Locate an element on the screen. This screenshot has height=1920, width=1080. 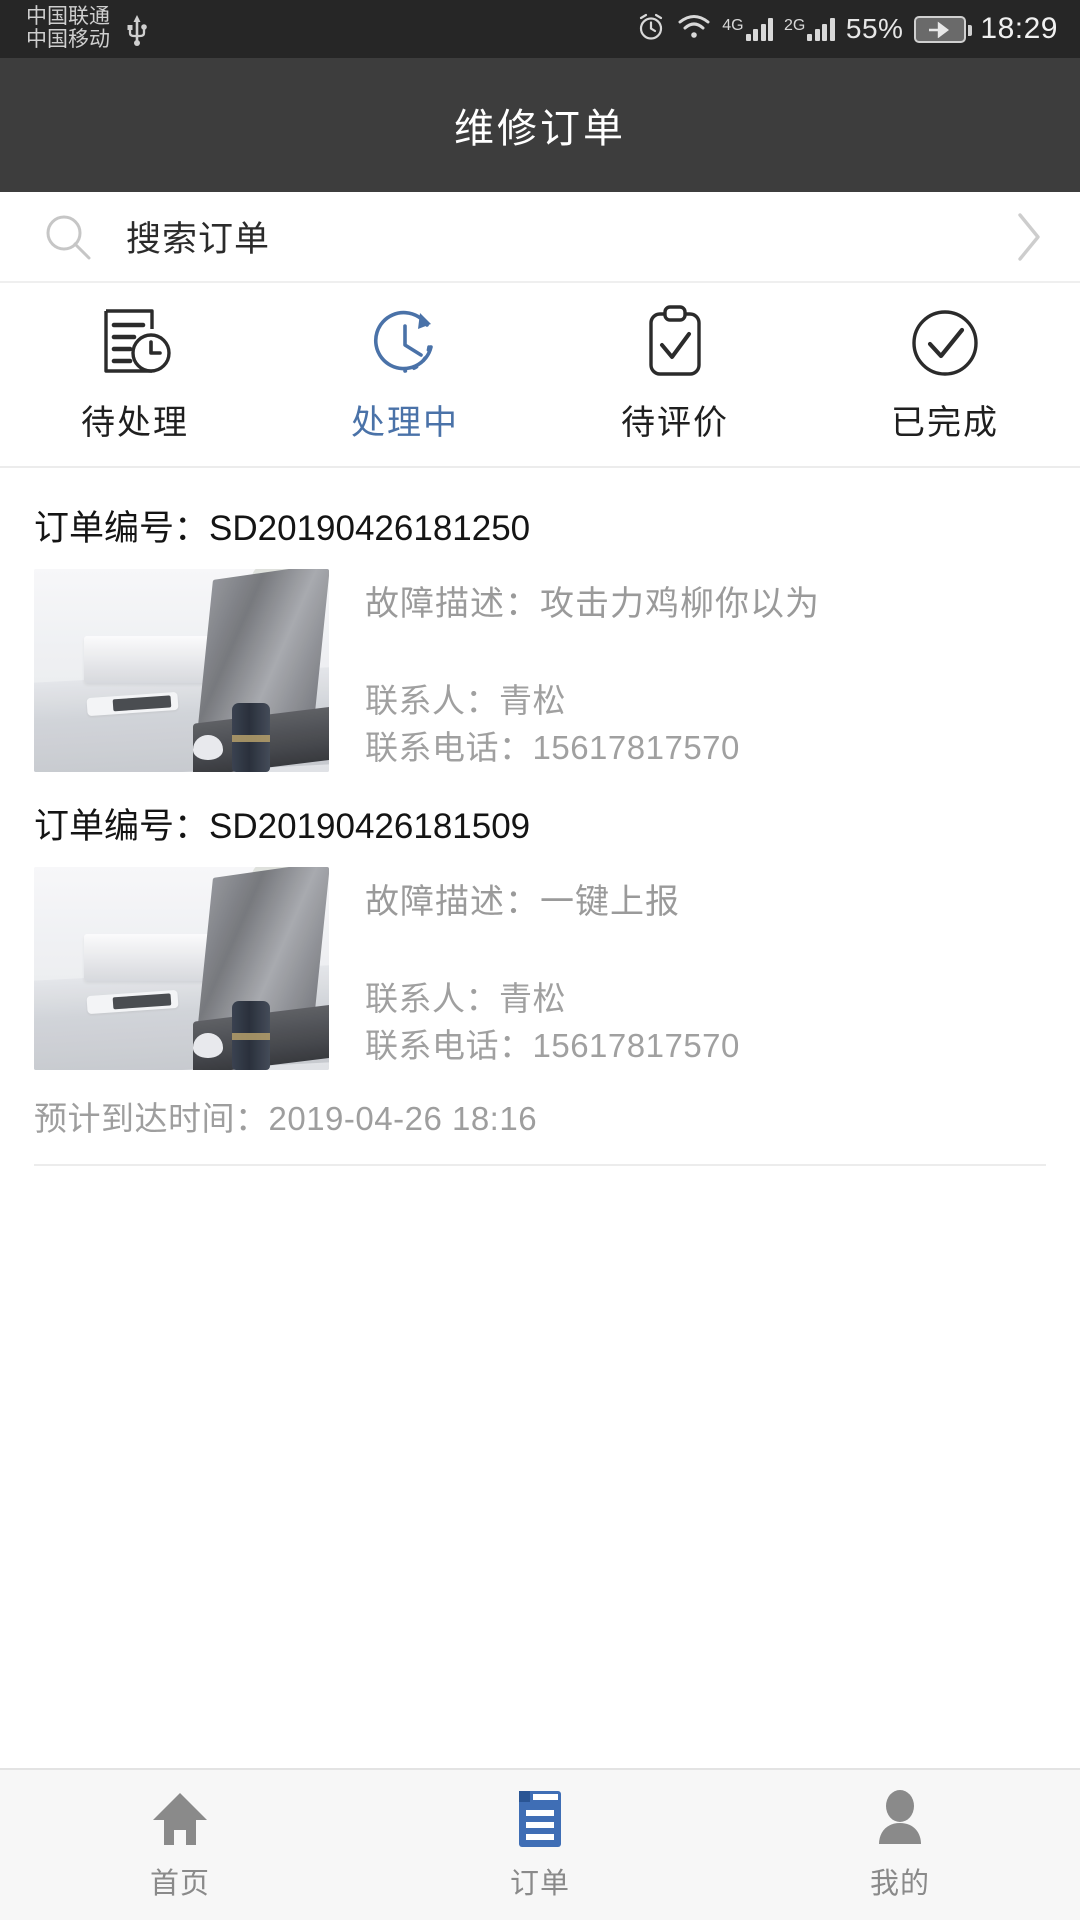
circle-check-icon is located at coordinates (945, 343).